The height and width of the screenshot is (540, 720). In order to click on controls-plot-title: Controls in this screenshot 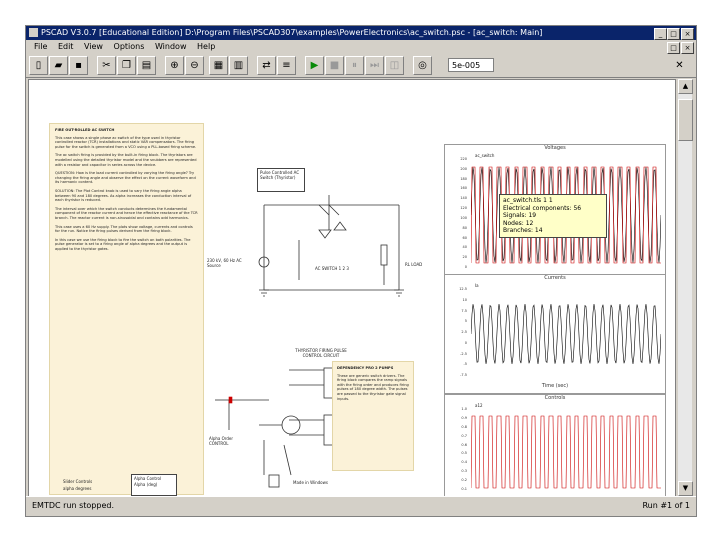, I will do `click(555, 398)`.